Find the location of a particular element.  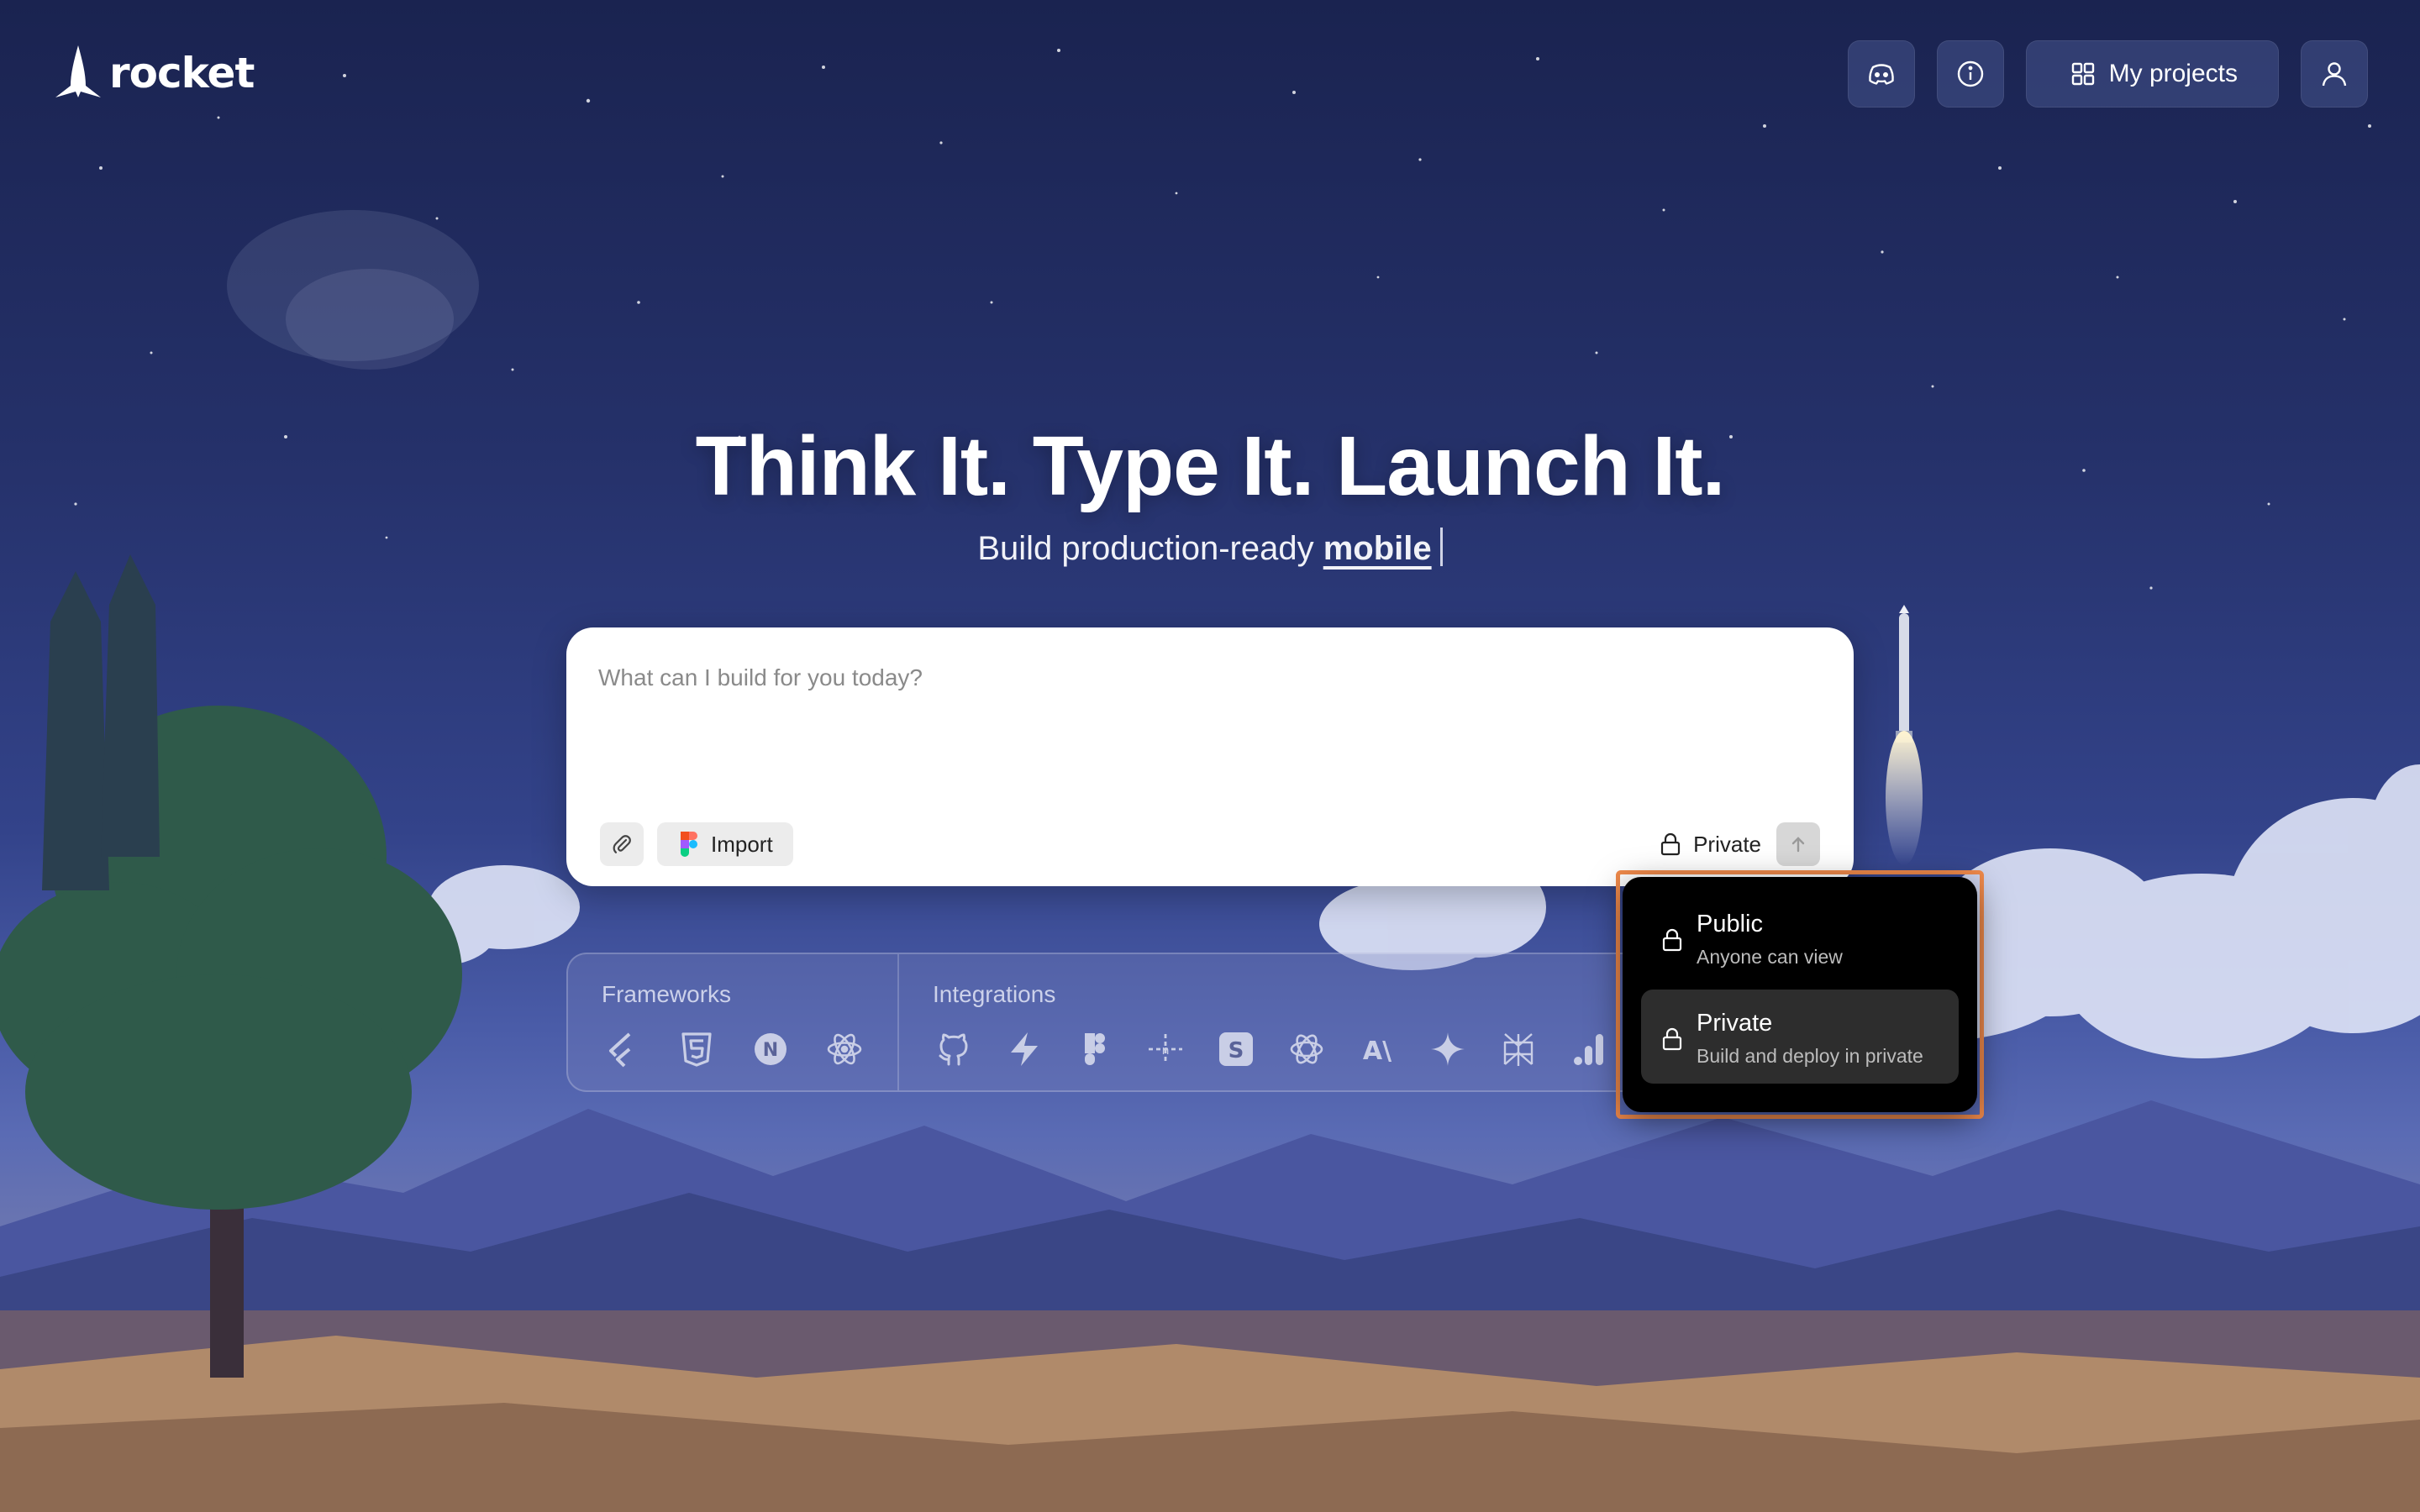

send-button is located at coordinates (1798, 844).